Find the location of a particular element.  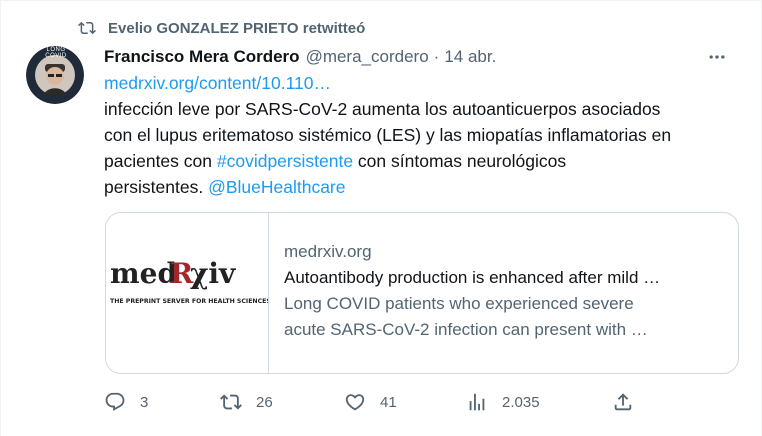

hashtag-link: #covidpersistente is located at coordinates (285, 161).